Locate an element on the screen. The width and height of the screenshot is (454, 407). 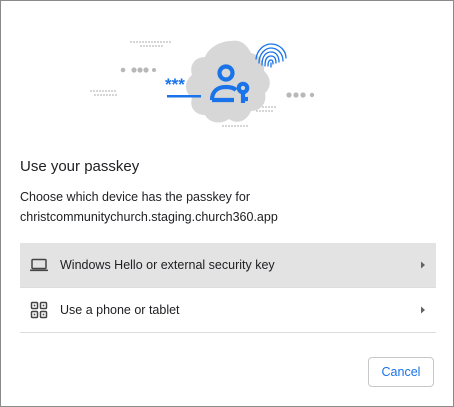
option-divider is located at coordinates (228, 332).